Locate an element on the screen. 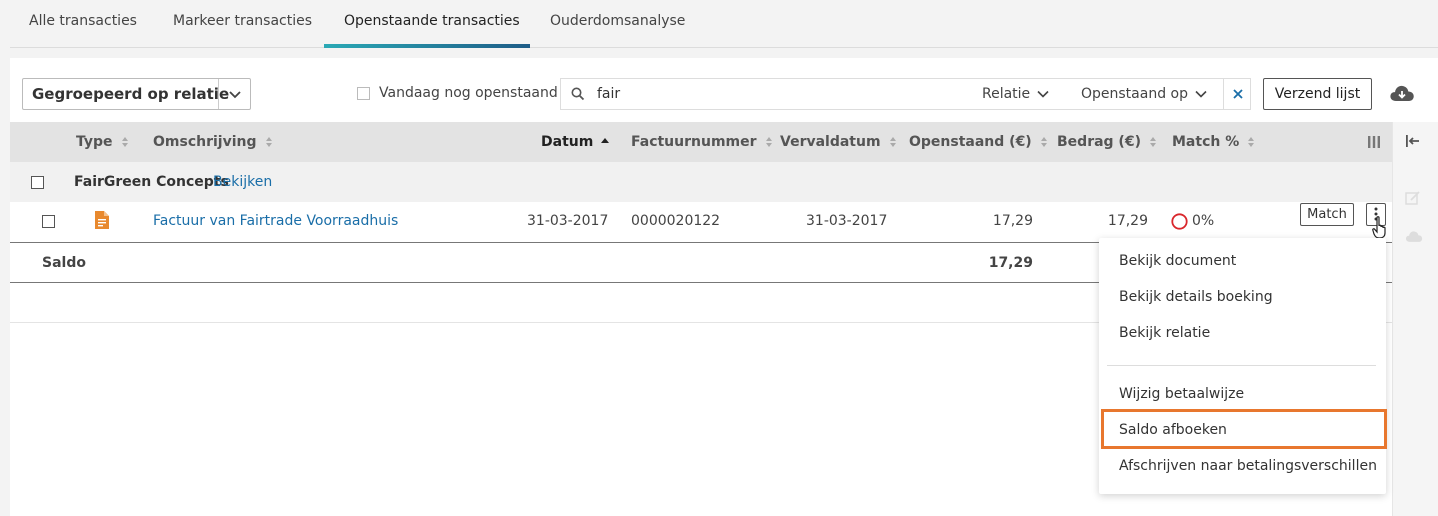 The image size is (1438, 516). group-name: FairGreen Concepts is located at coordinates (151, 182).